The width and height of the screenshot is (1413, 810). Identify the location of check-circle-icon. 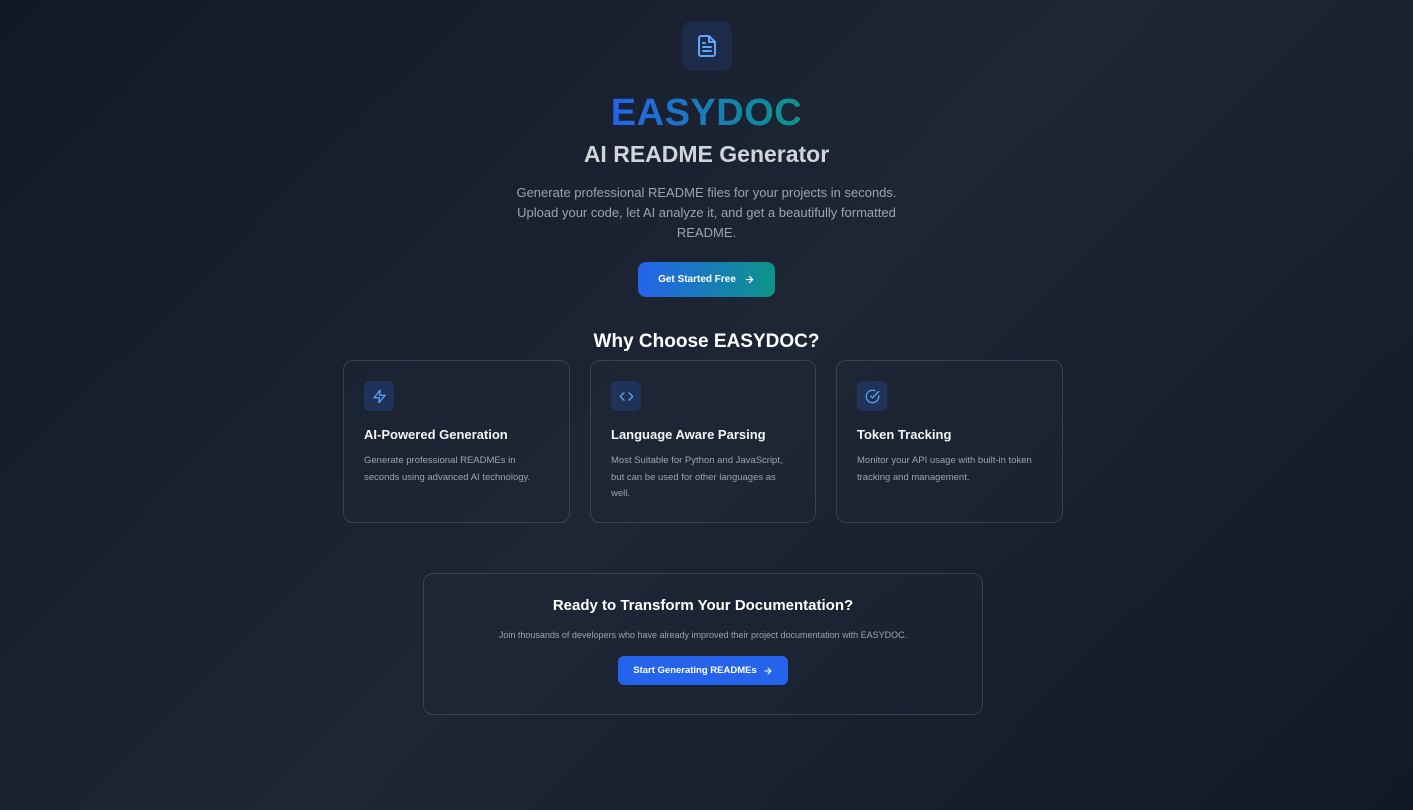
(872, 396).